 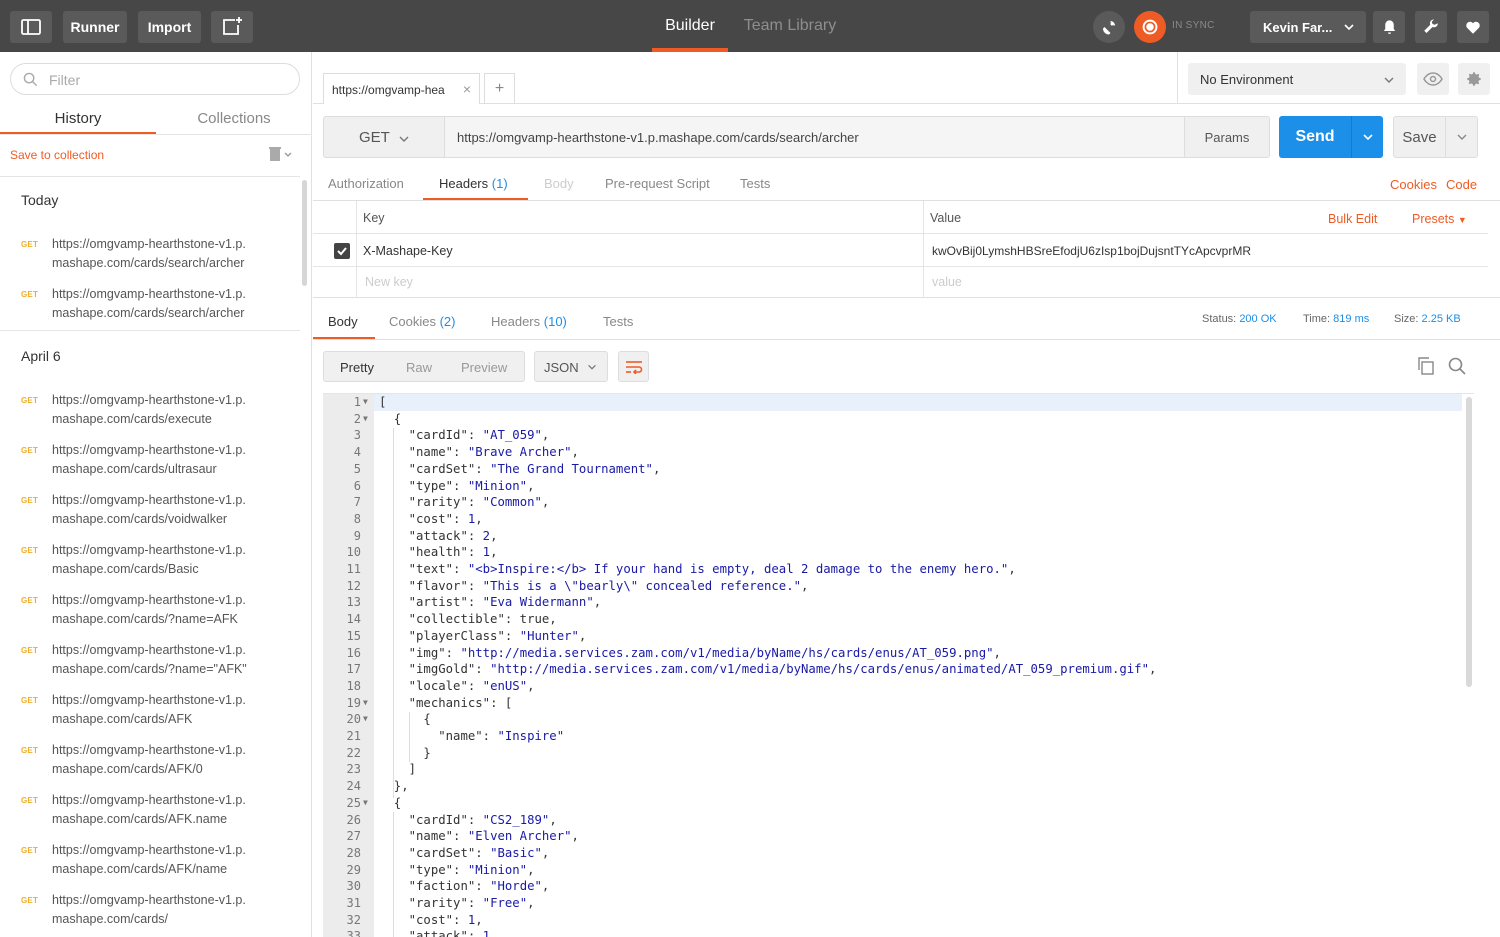 I want to click on code-line: 28 "cardSet": "Basic",, so click(x=893, y=853).